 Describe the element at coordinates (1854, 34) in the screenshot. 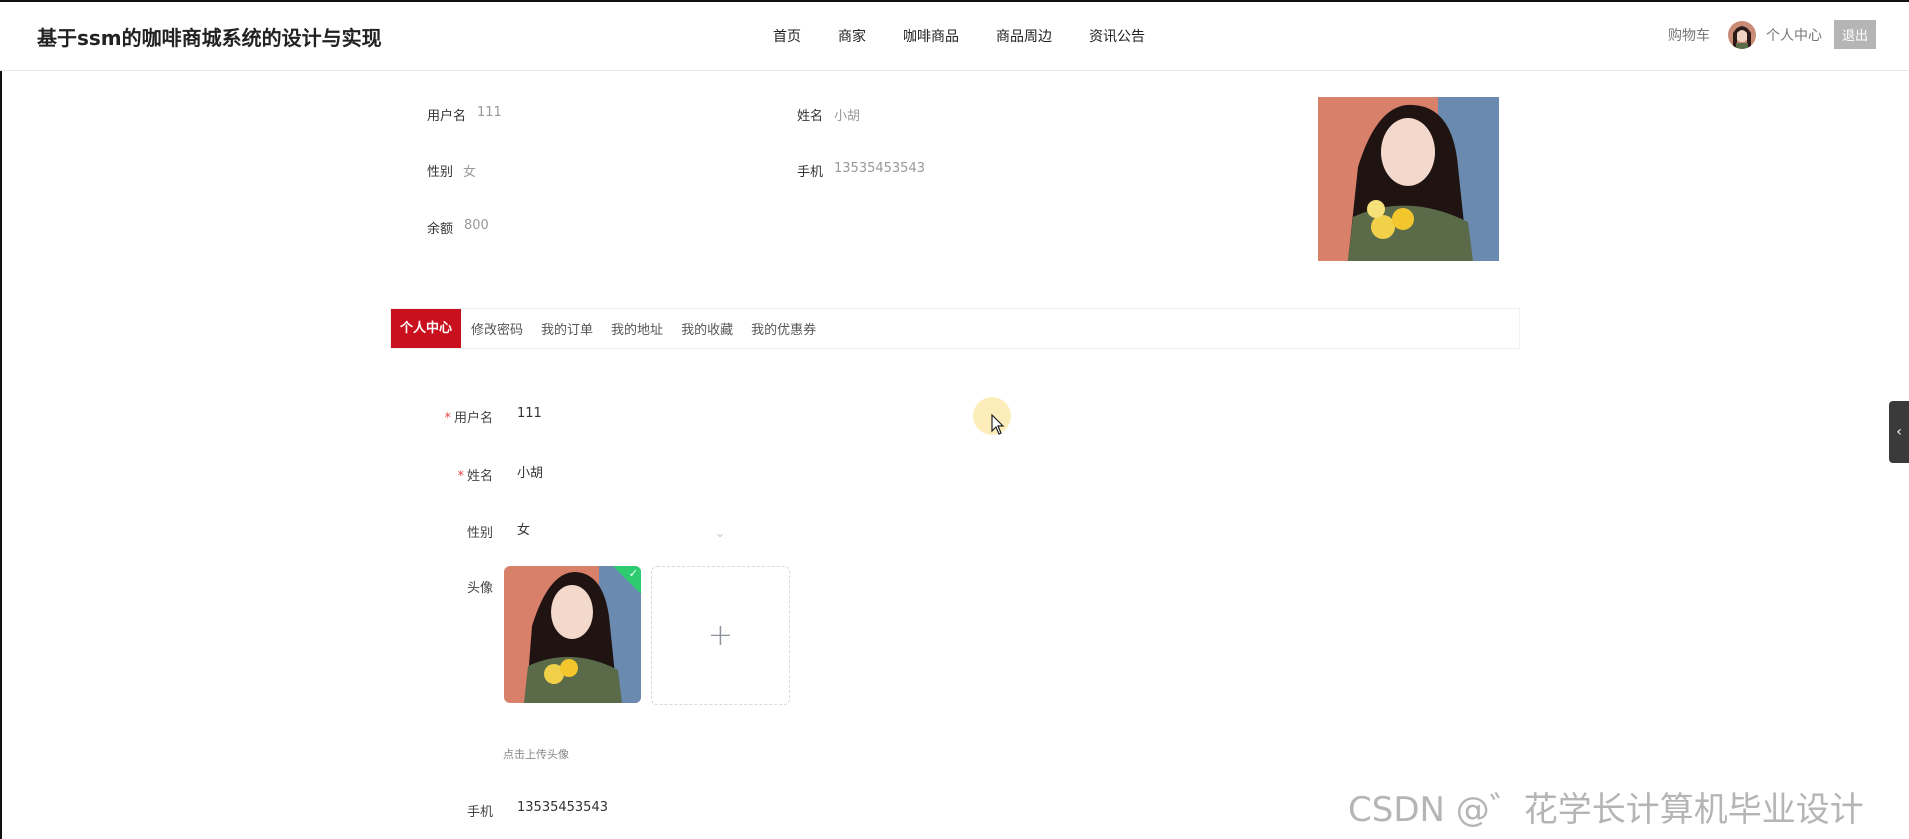

I see `logout-button: 退出` at that location.